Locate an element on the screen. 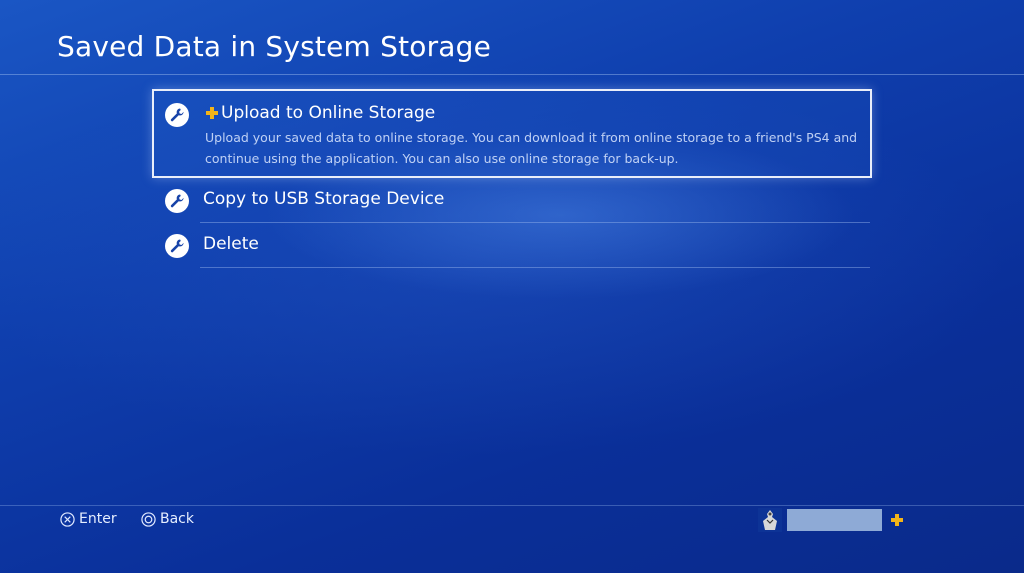  back-hint: Back is located at coordinates (167, 519).